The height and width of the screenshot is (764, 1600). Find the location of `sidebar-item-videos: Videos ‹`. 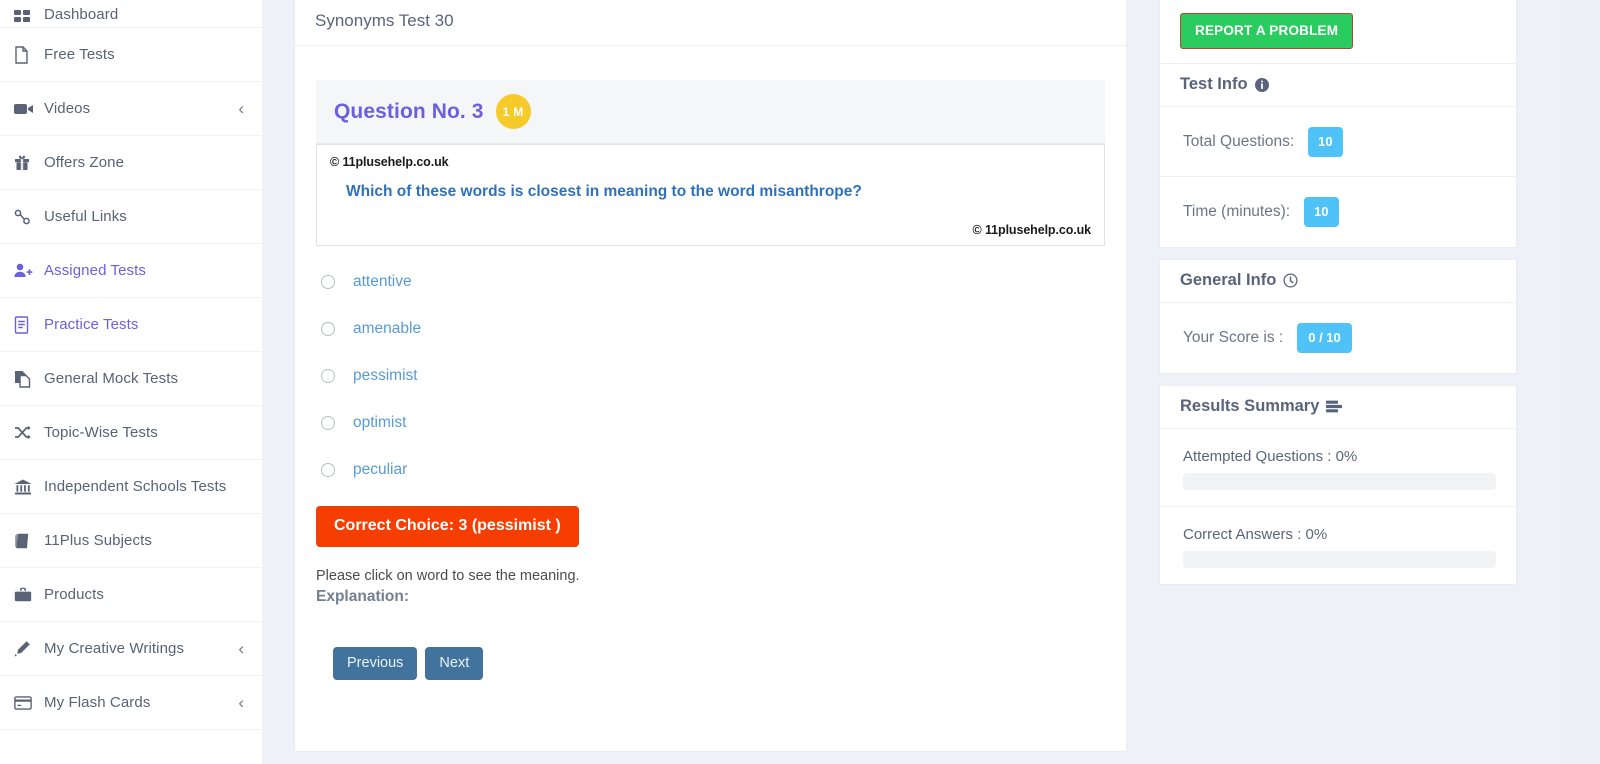

sidebar-item-videos: Videos ‹ is located at coordinates (131, 109).